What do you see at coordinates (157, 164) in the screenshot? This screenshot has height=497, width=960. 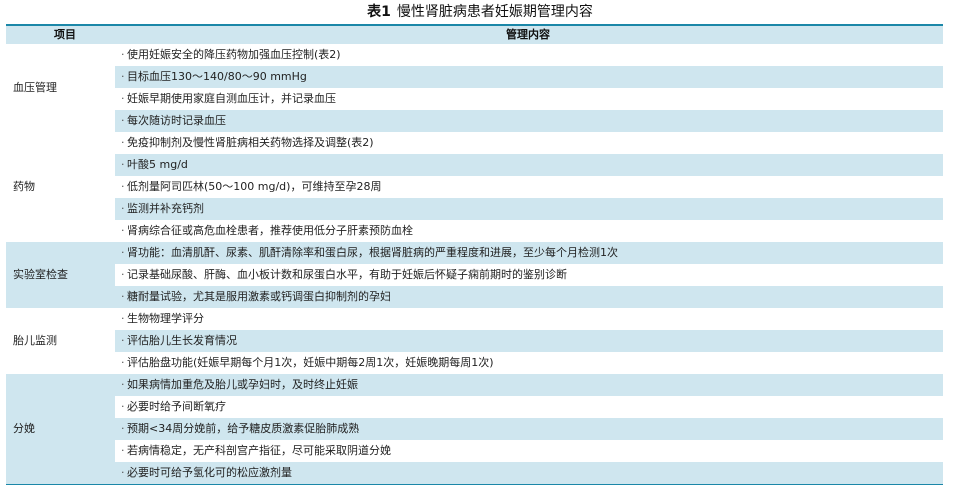 I see `row-text: 叶酸5 mg/d` at bounding box center [157, 164].